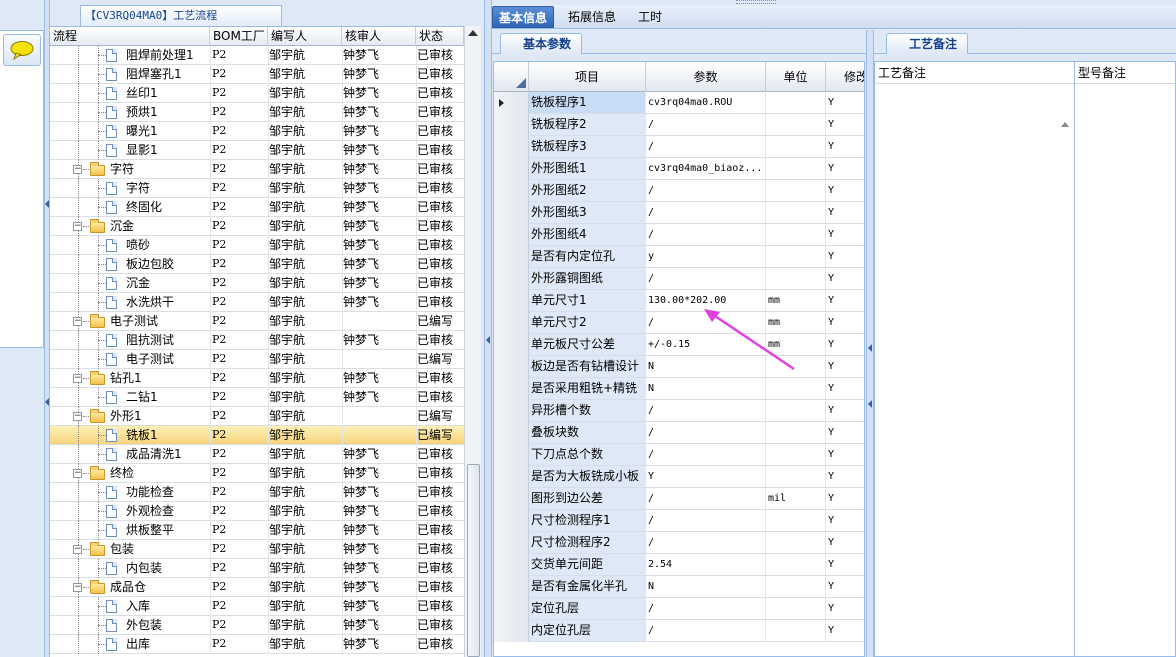 Image resolution: width=1176 pixels, height=657 pixels. Describe the element at coordinates (796, 300) in the screenshot. I see `param-unit-cell: mm` at that location.